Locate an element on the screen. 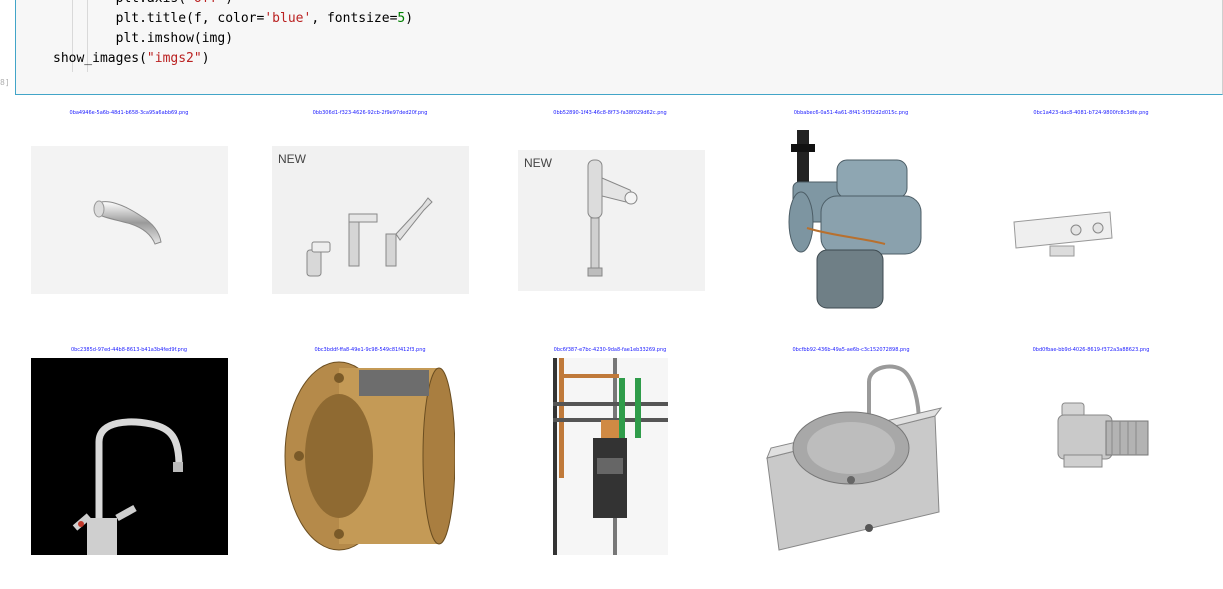 Image resolution: width=1223 pixels, height=589 pixels. code-line: plt.title(f, color='blue', fontsize=5) is located at coordinates (233, 19).